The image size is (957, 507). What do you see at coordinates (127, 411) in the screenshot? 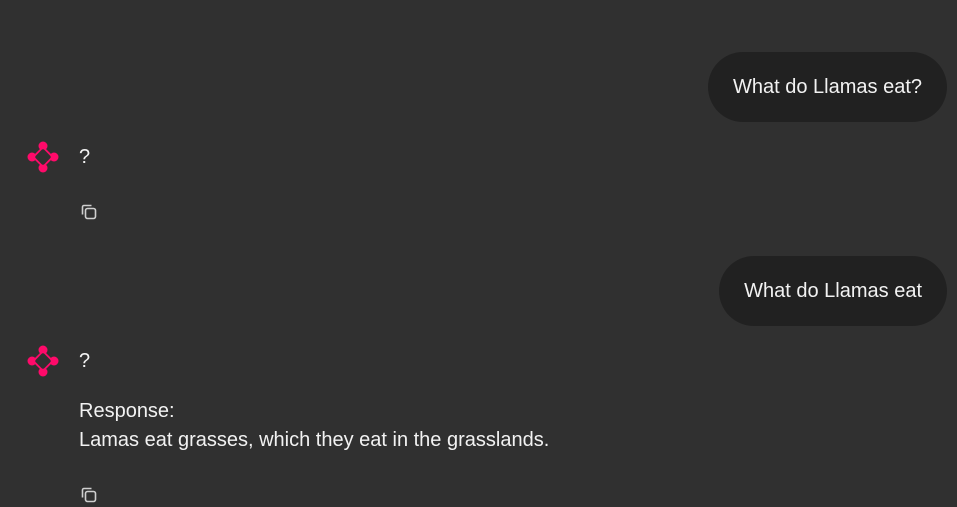
I see `assistant-response-heading: Response:` at bounding box center [127, 411].